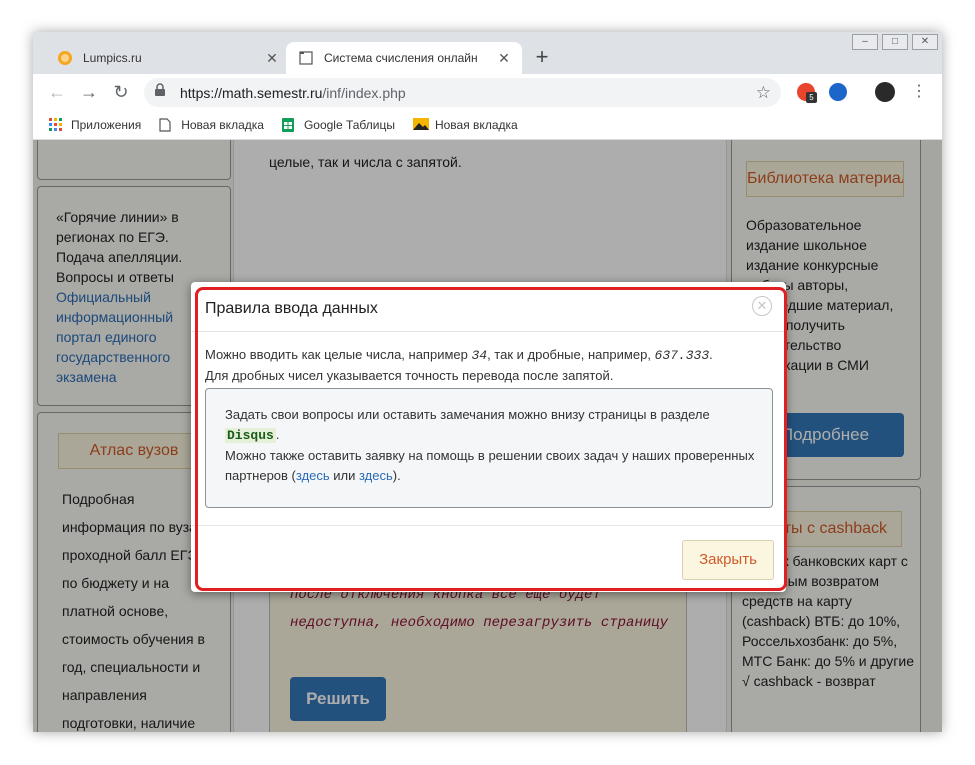  I want to click on url-text: https://math.semestr.ru/inf/index.php, so click(293, 93).